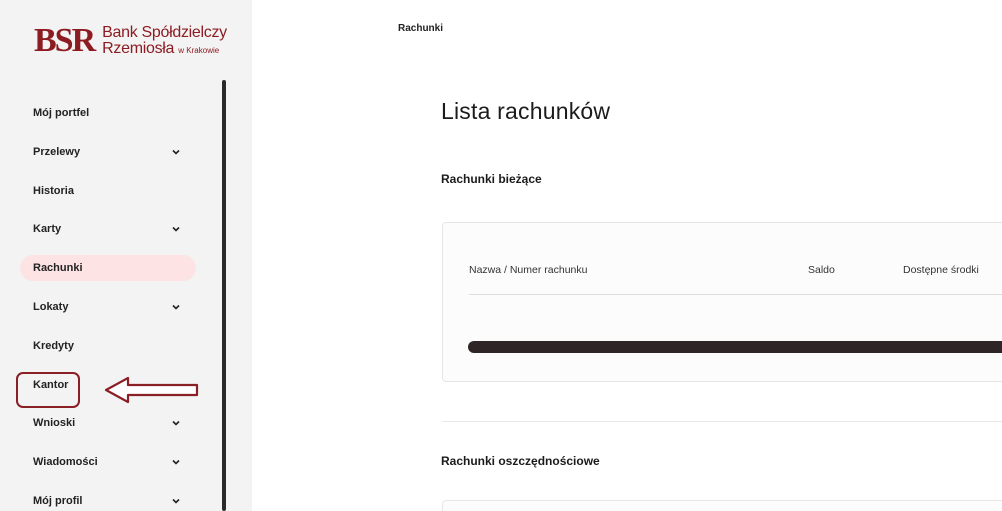  What do you see at coordinates (108, 152) in the screenshot?
I see `sidebar-item-przelewy: Przelewy` at bounding box center [108, 152].